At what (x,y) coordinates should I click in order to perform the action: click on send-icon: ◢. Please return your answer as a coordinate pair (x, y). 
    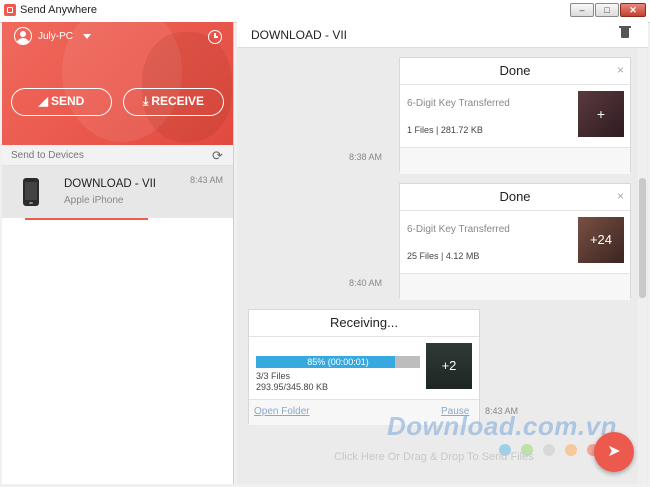
    Looking at the image, I should click on (43, 101).